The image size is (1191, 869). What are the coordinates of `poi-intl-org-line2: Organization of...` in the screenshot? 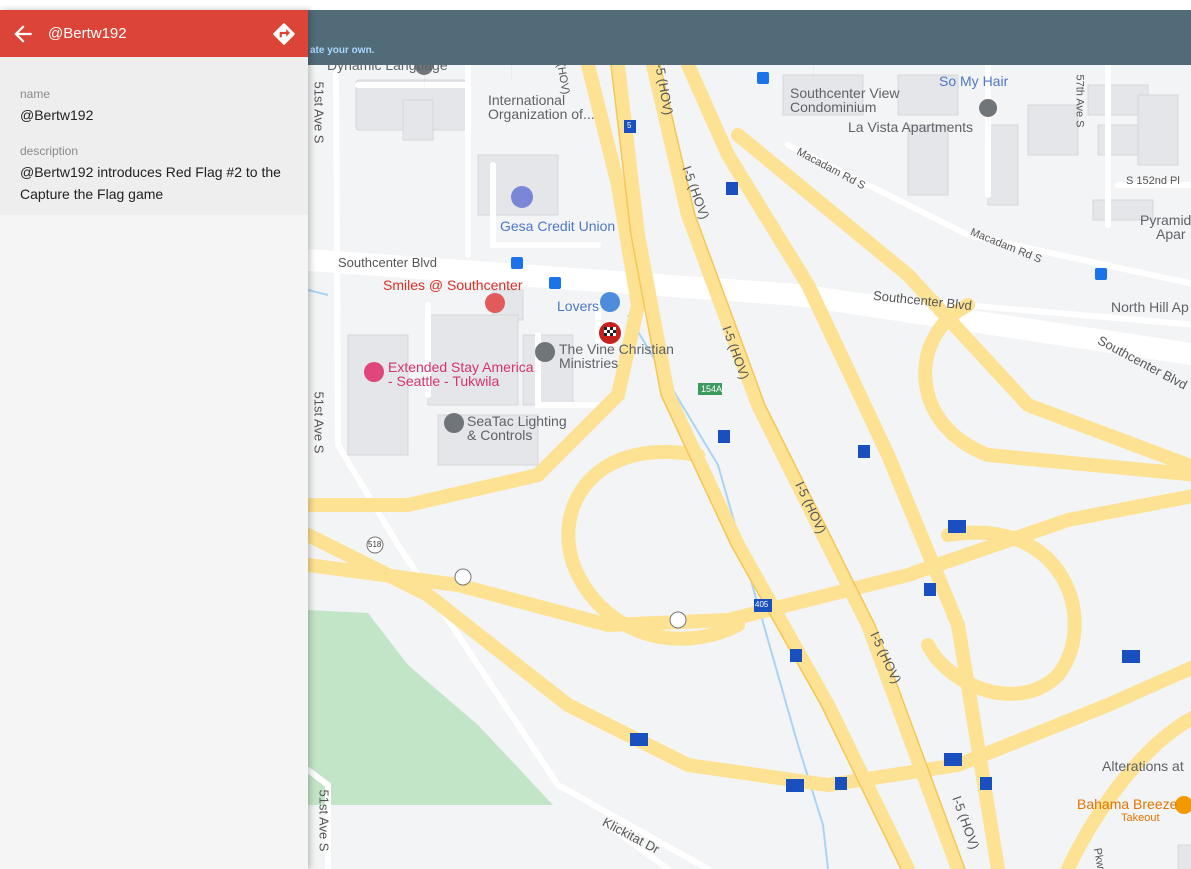 It's located at (541, 114).